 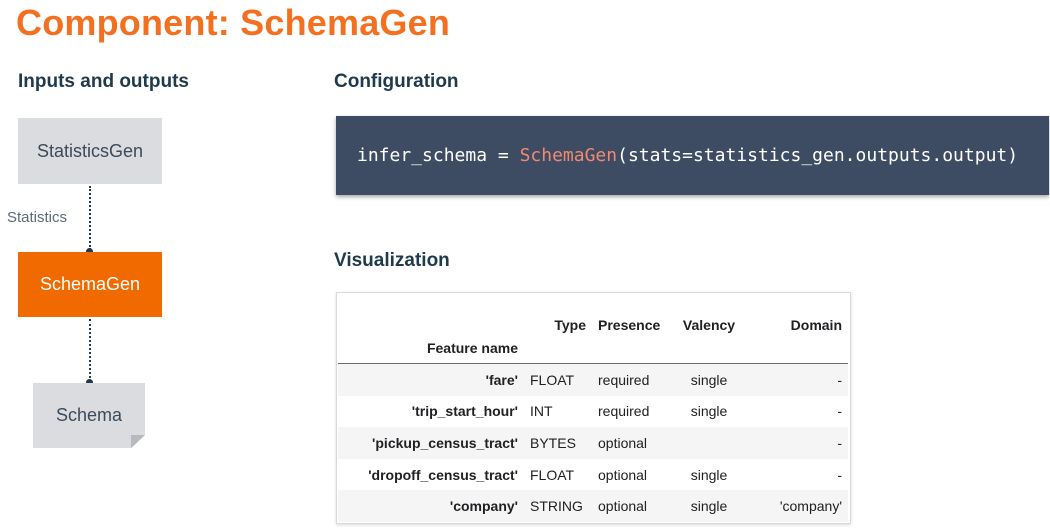 I want to click on code-eq: =, so click(x=503, y=155).